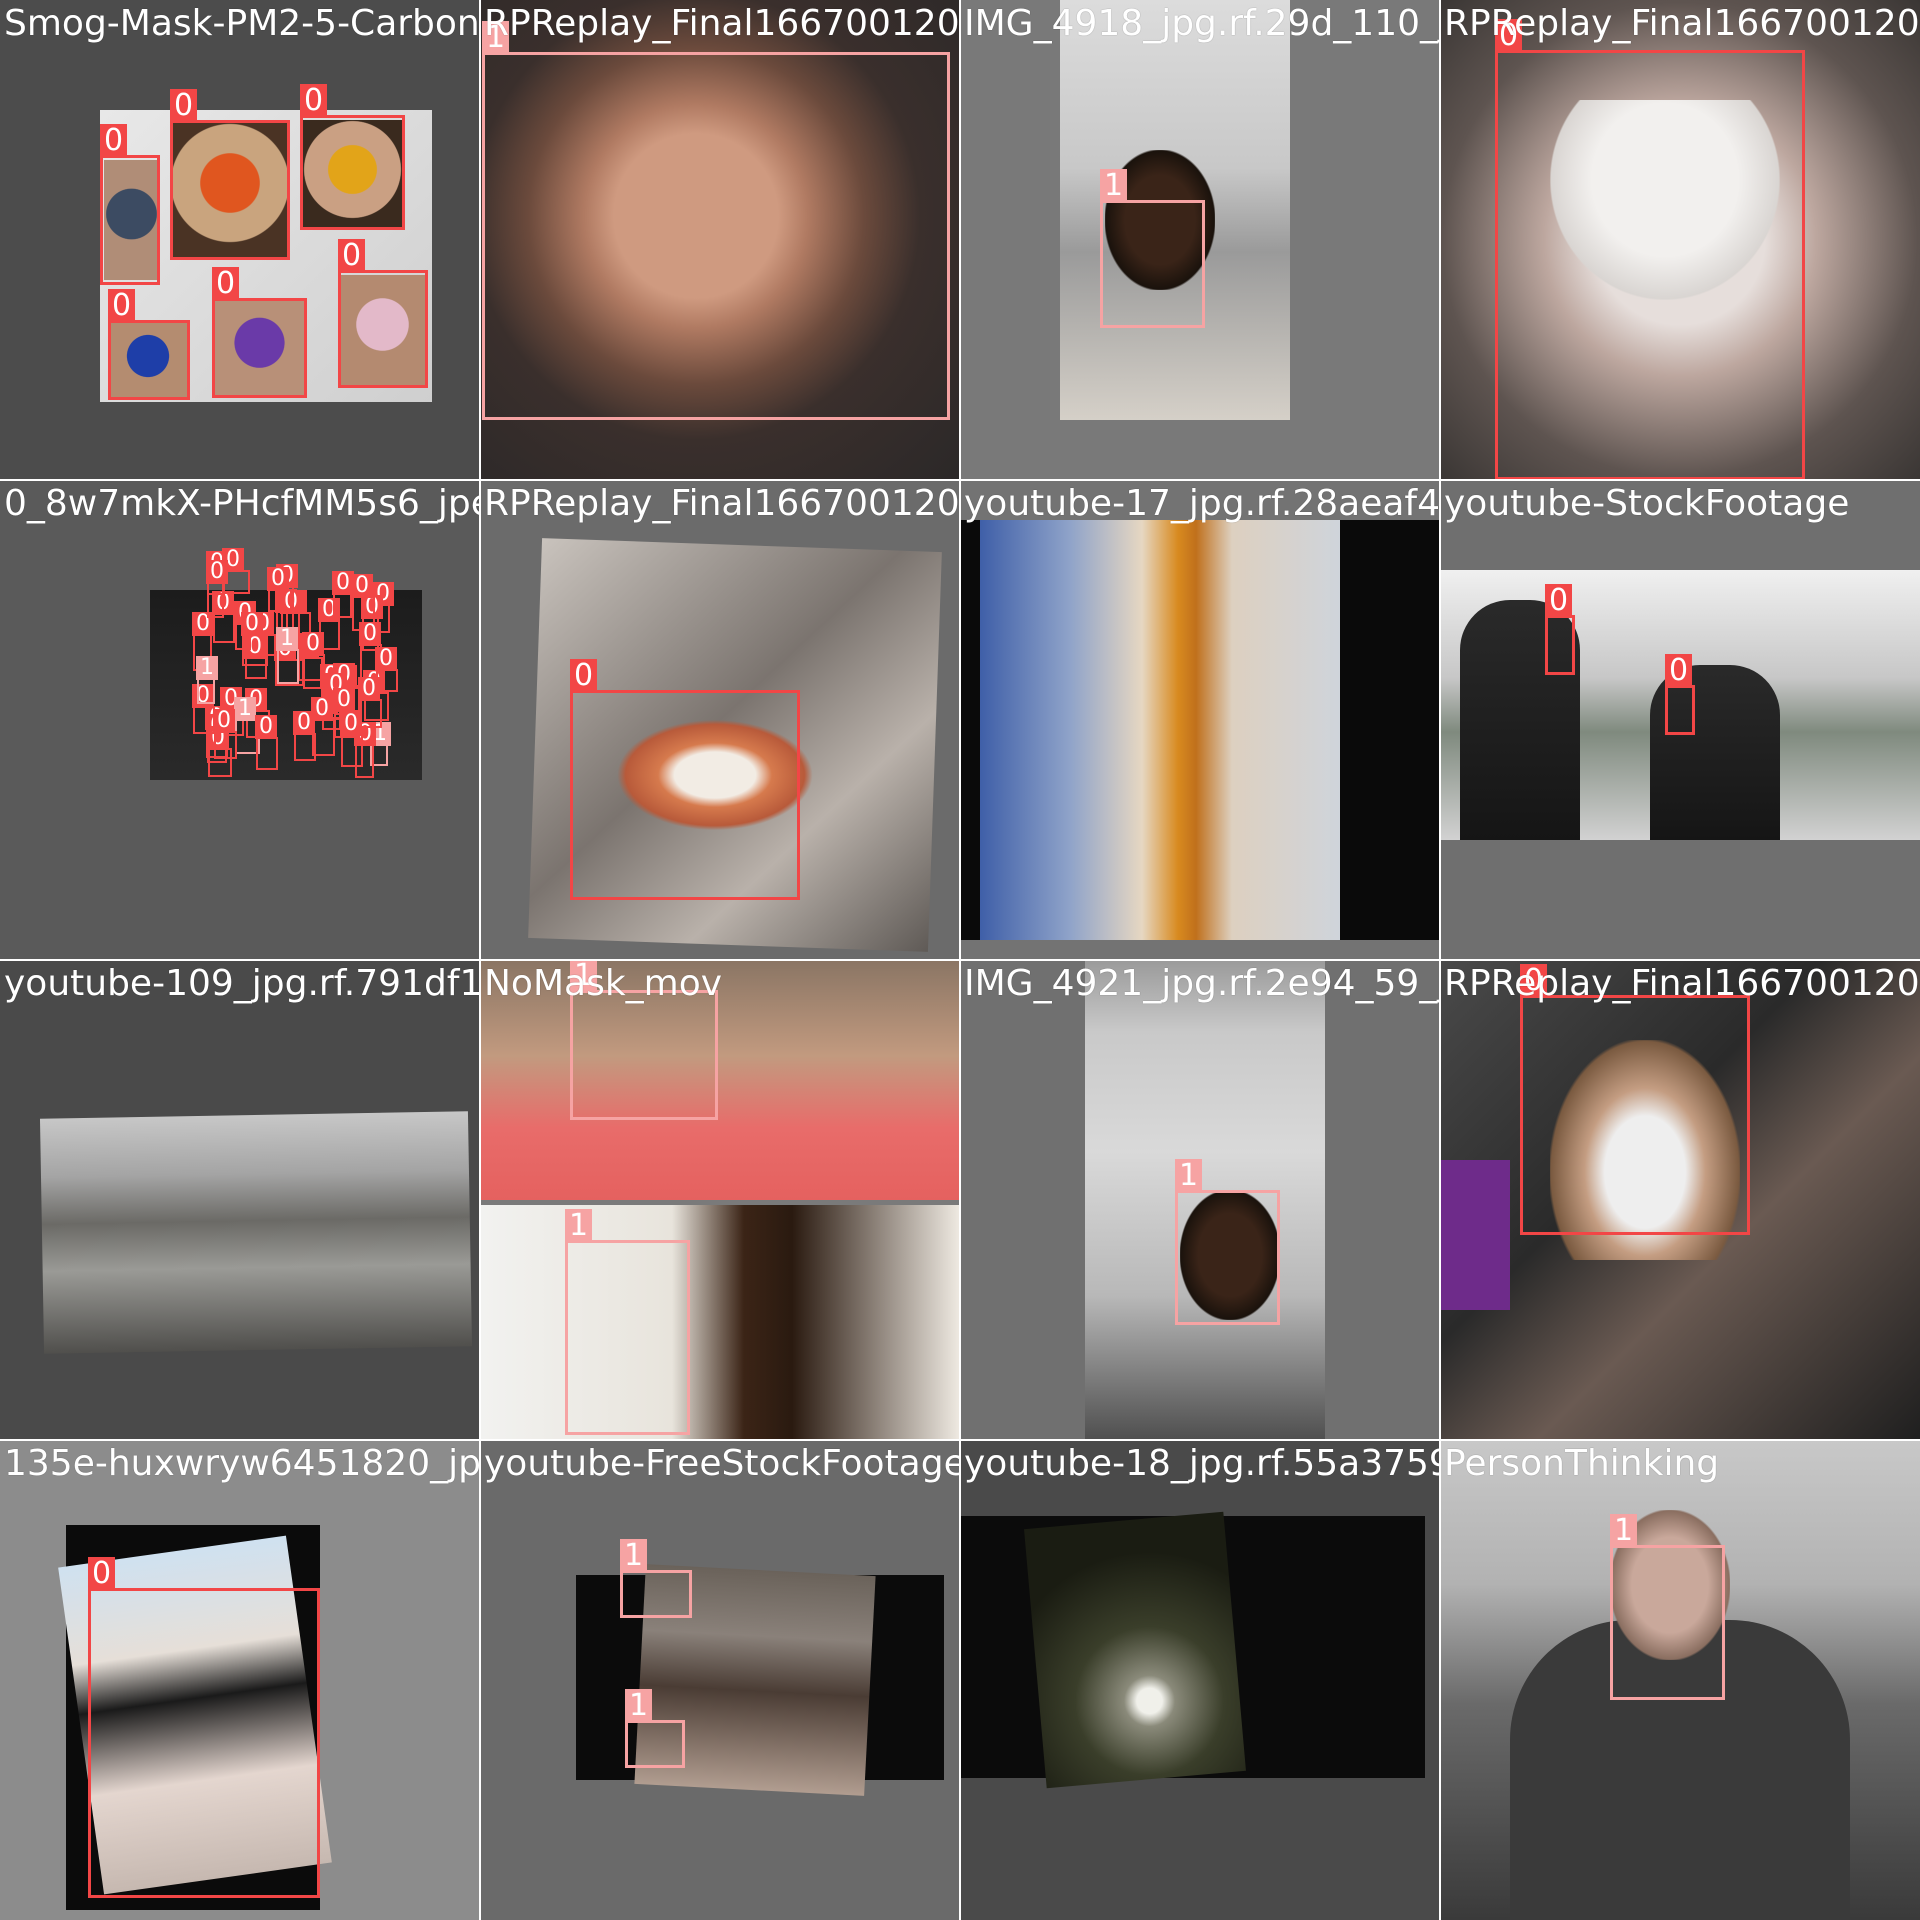 This screenshot has height=1920, width=1920. I want to click on grid-divider-h2, so click(960, 960).